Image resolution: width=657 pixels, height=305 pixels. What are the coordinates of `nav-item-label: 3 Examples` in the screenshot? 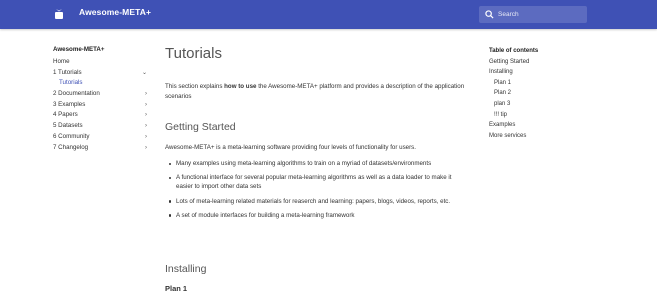 It's located at (69, 104).